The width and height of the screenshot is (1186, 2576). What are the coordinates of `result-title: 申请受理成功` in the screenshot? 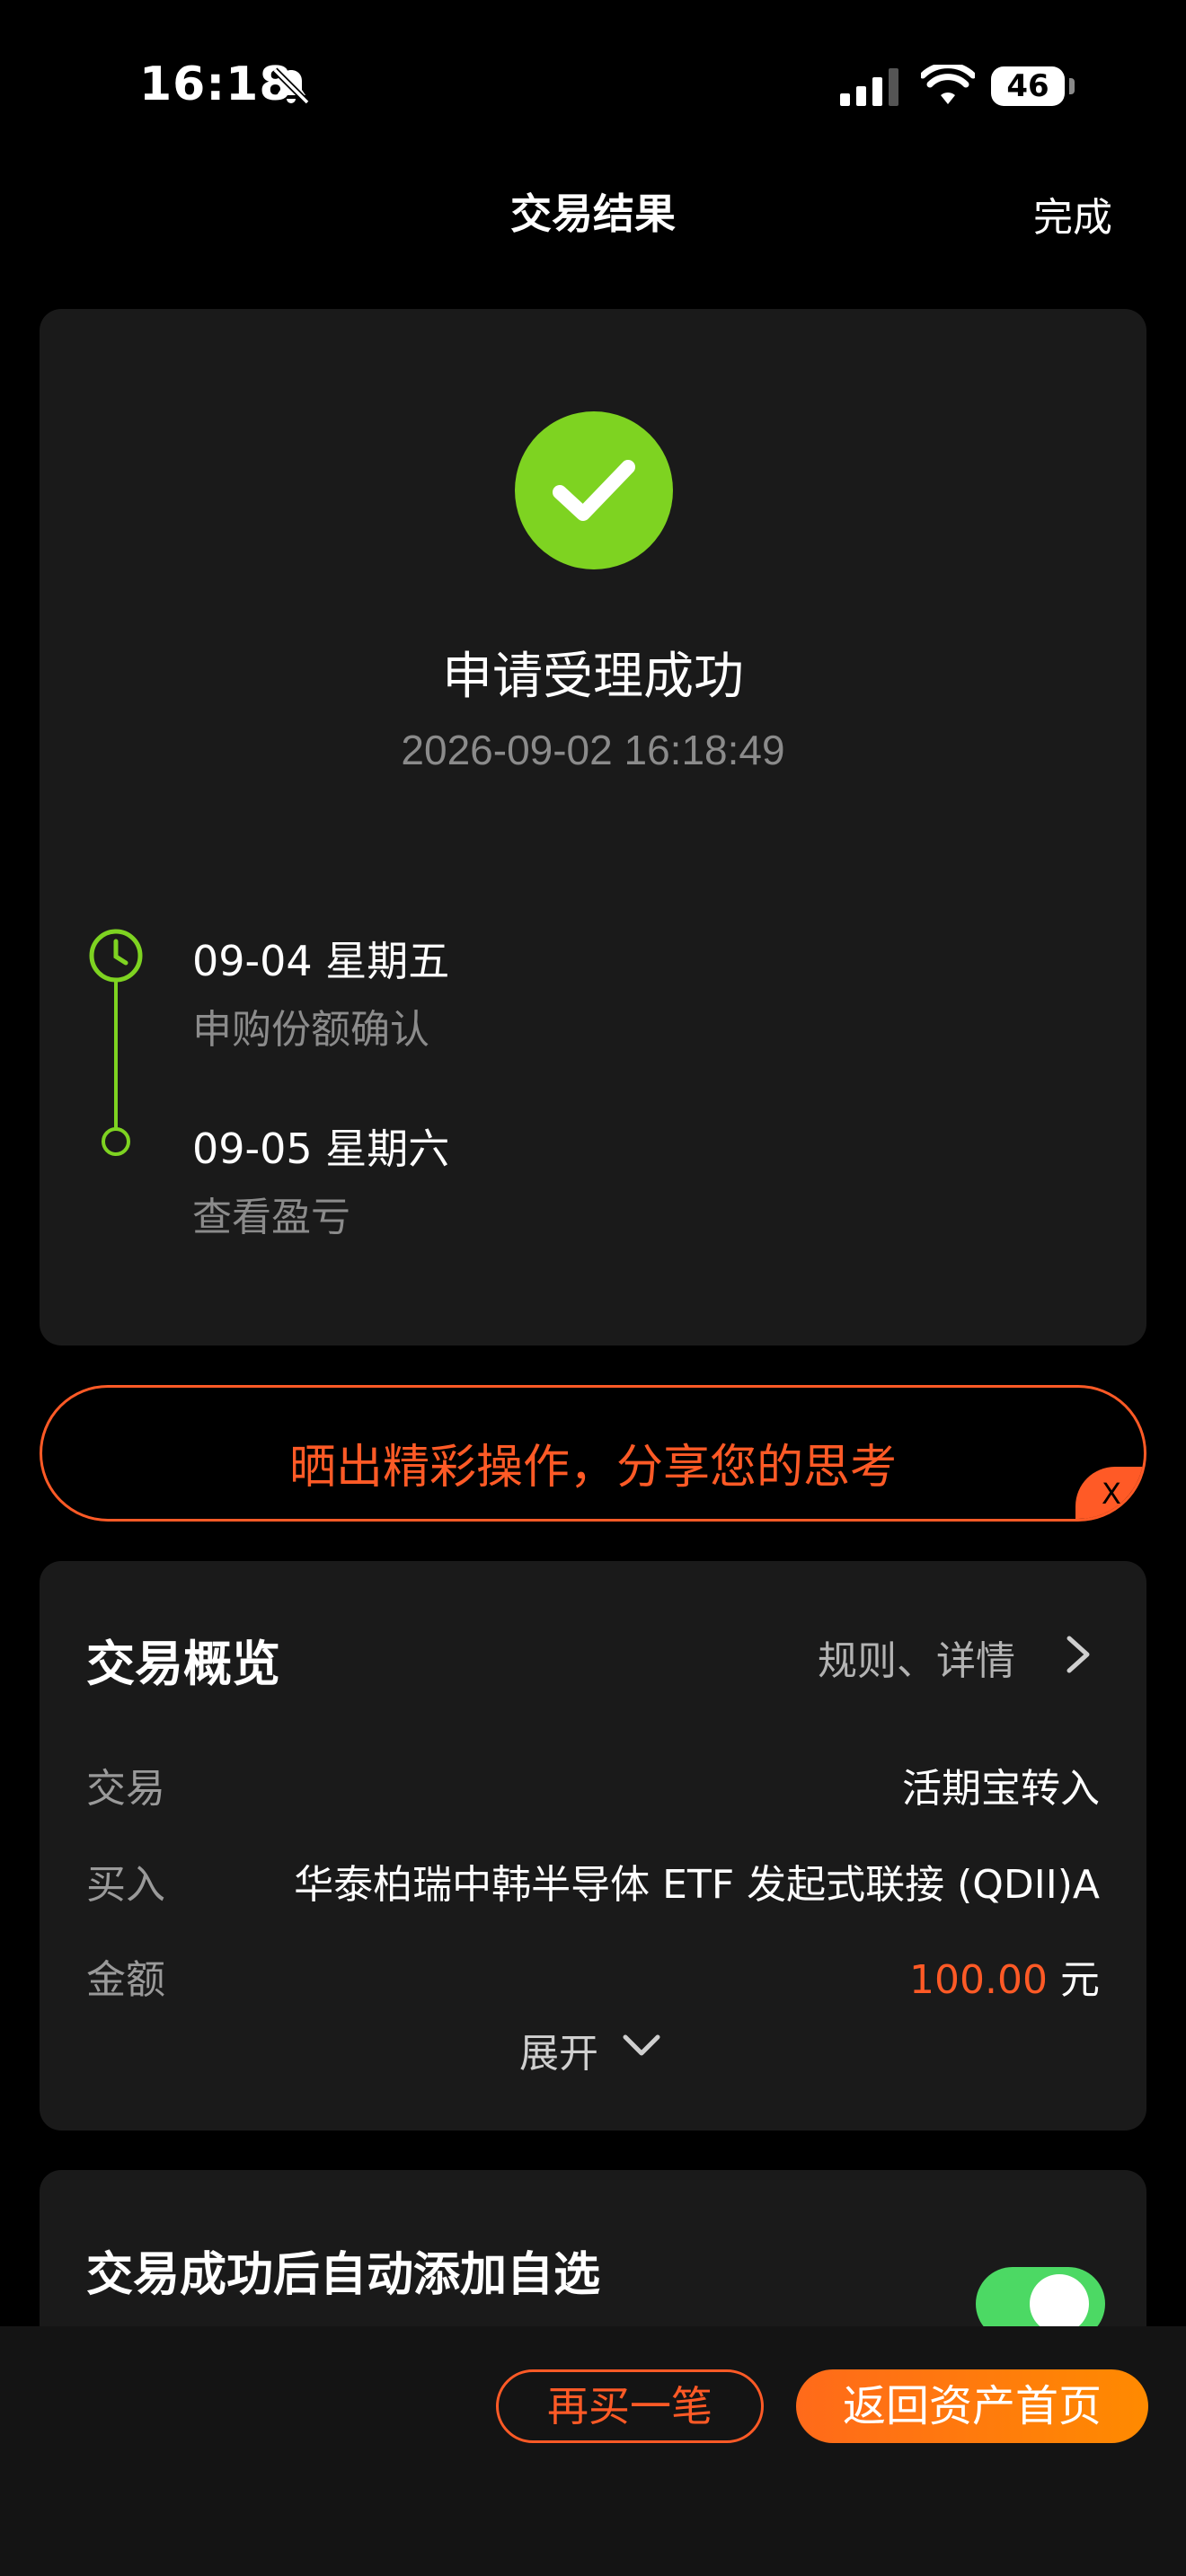 It's located at (593, 677).